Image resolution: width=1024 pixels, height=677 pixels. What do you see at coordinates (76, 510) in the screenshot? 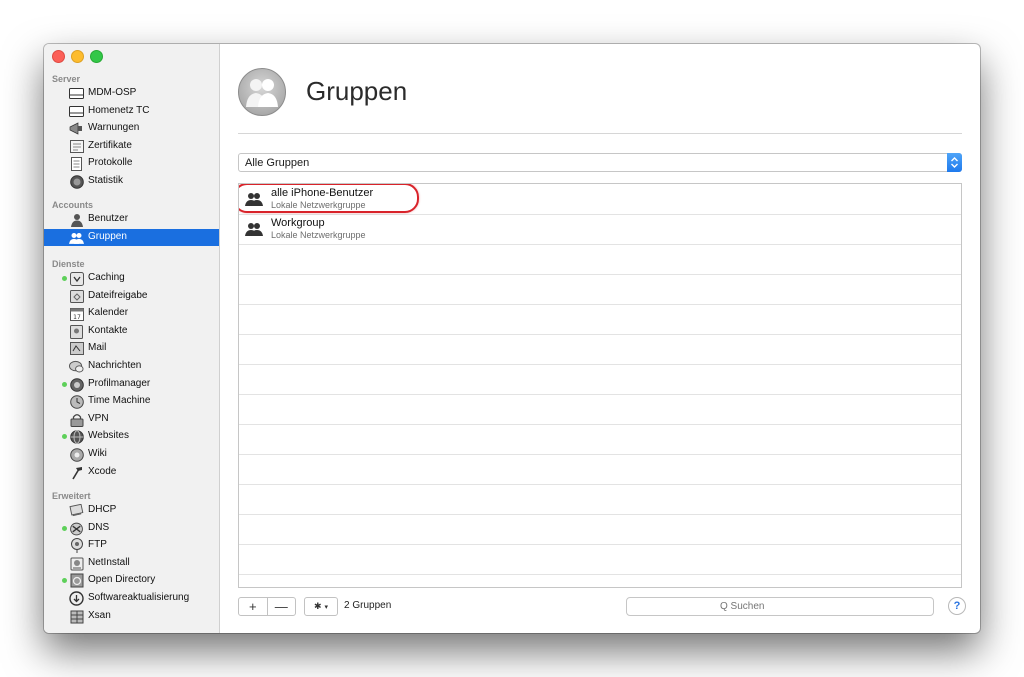
I see `dhcp-icon` at bounding box center [76, 510].